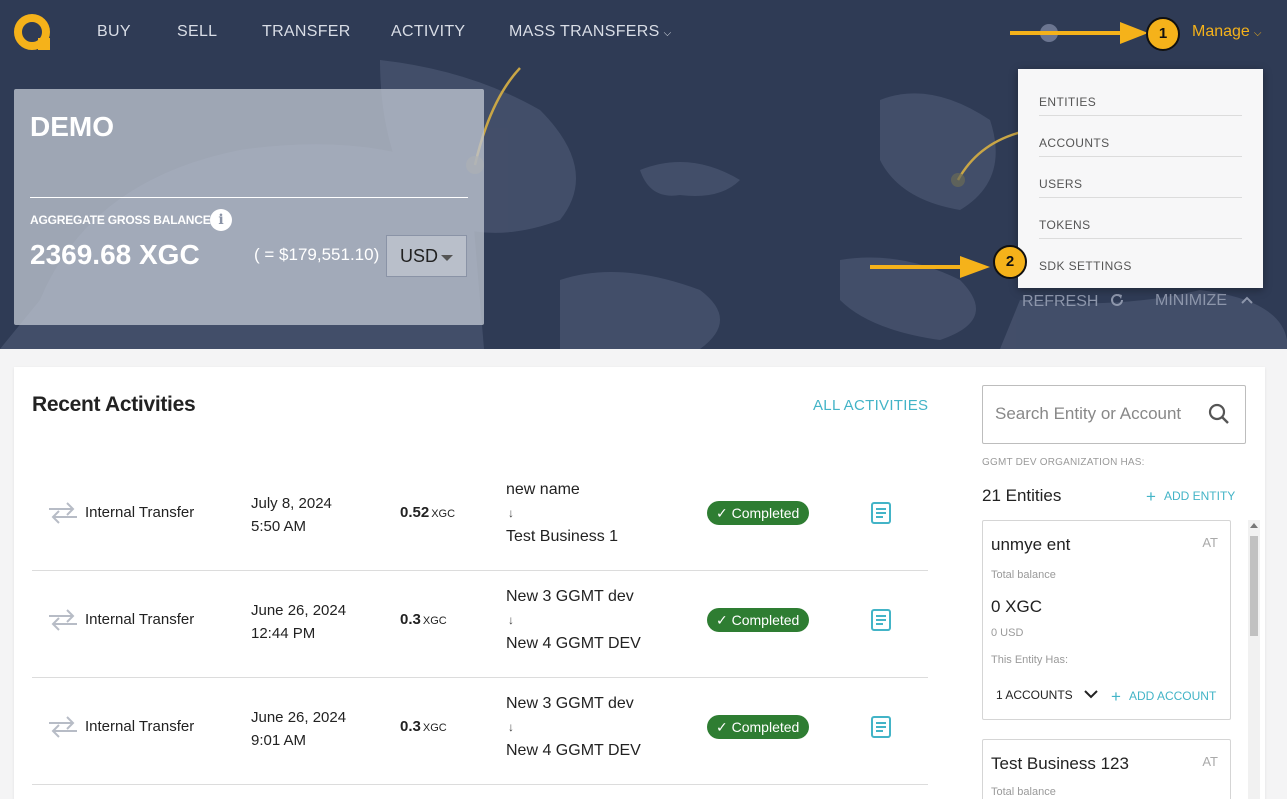 The height and width of the screenshot is (799, 1287). What do you see at coordinates (870, 405) in the screenshot?
I see `all-activities-link: ALL ACTIVITIES` at bounding box center [870, 405].